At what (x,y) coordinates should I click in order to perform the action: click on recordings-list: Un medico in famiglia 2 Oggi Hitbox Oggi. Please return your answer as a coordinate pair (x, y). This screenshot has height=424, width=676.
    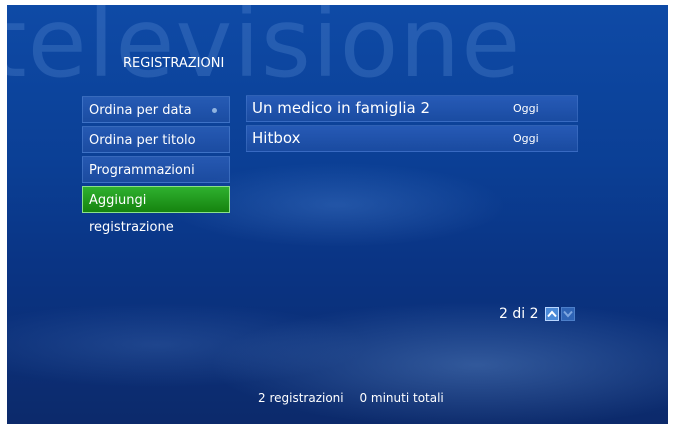
    Looking at the image, I should click on (412, 125).